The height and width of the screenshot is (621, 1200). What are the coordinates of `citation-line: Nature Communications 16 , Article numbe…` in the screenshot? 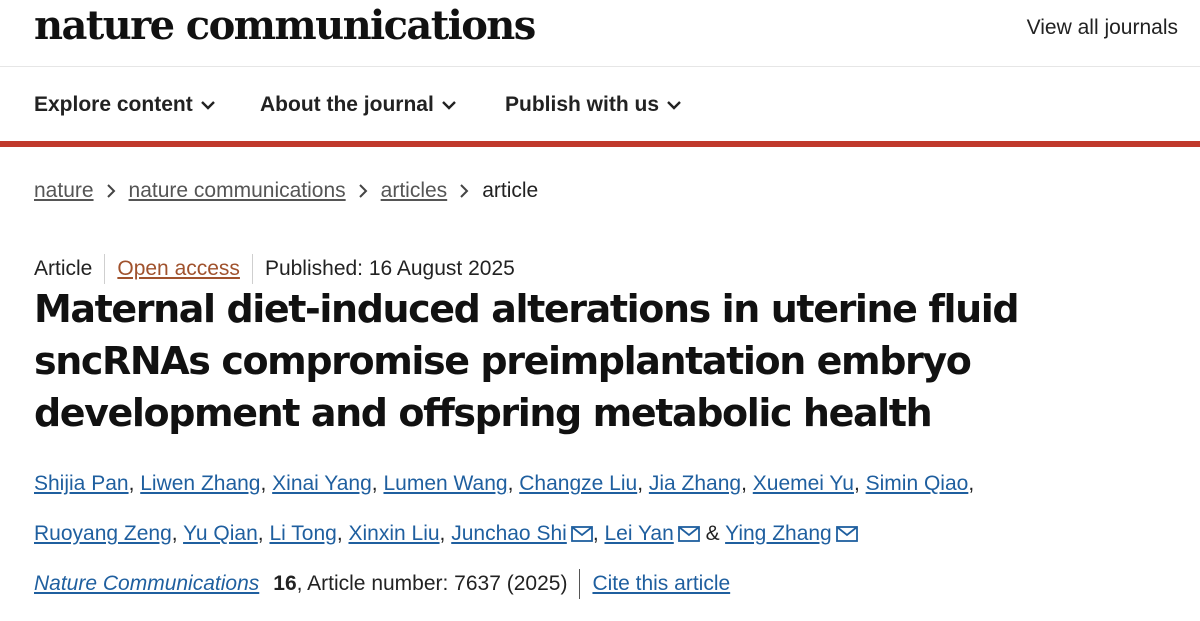 It's located at (382, 584).